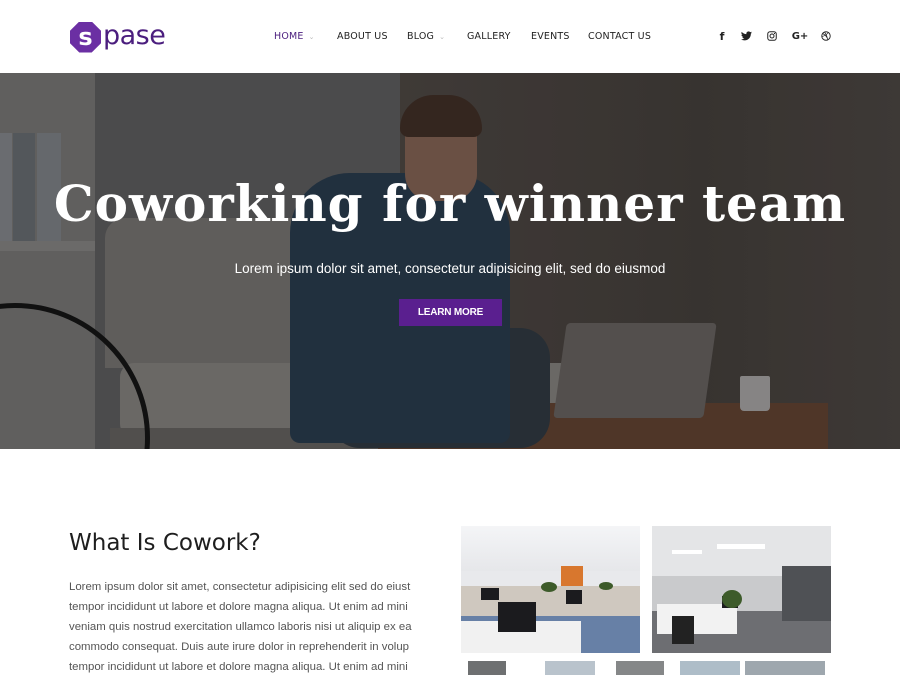 Image resolution: width=900 pixels, height=675 pixels. What do you see at coordinates (134, 35) in the screenshot?
I see `logo-text: pase` at bounding box center [134, 35].